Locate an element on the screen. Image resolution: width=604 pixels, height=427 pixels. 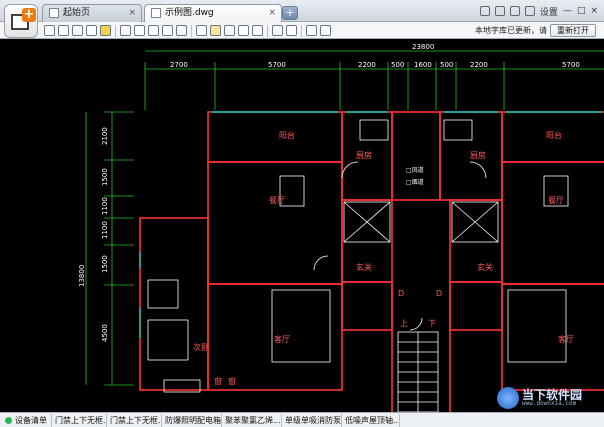
back-icon is located at coordinates (243, 30).